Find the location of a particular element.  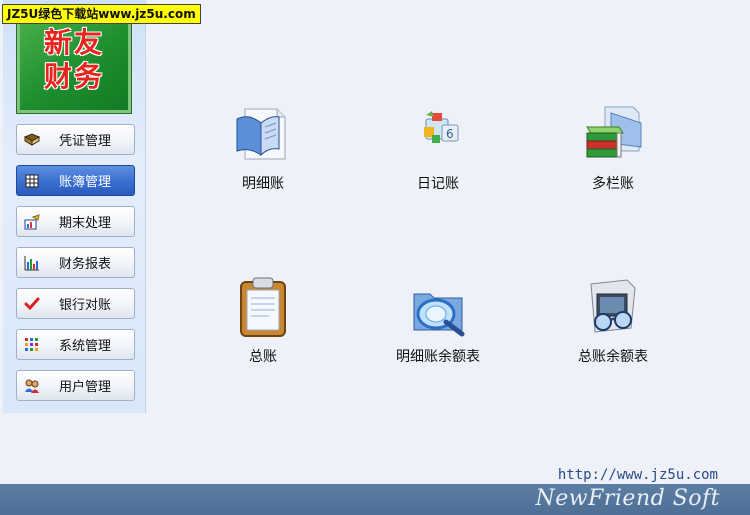

feature-journal: 6 日记账 is located at coordinates (438, 148).